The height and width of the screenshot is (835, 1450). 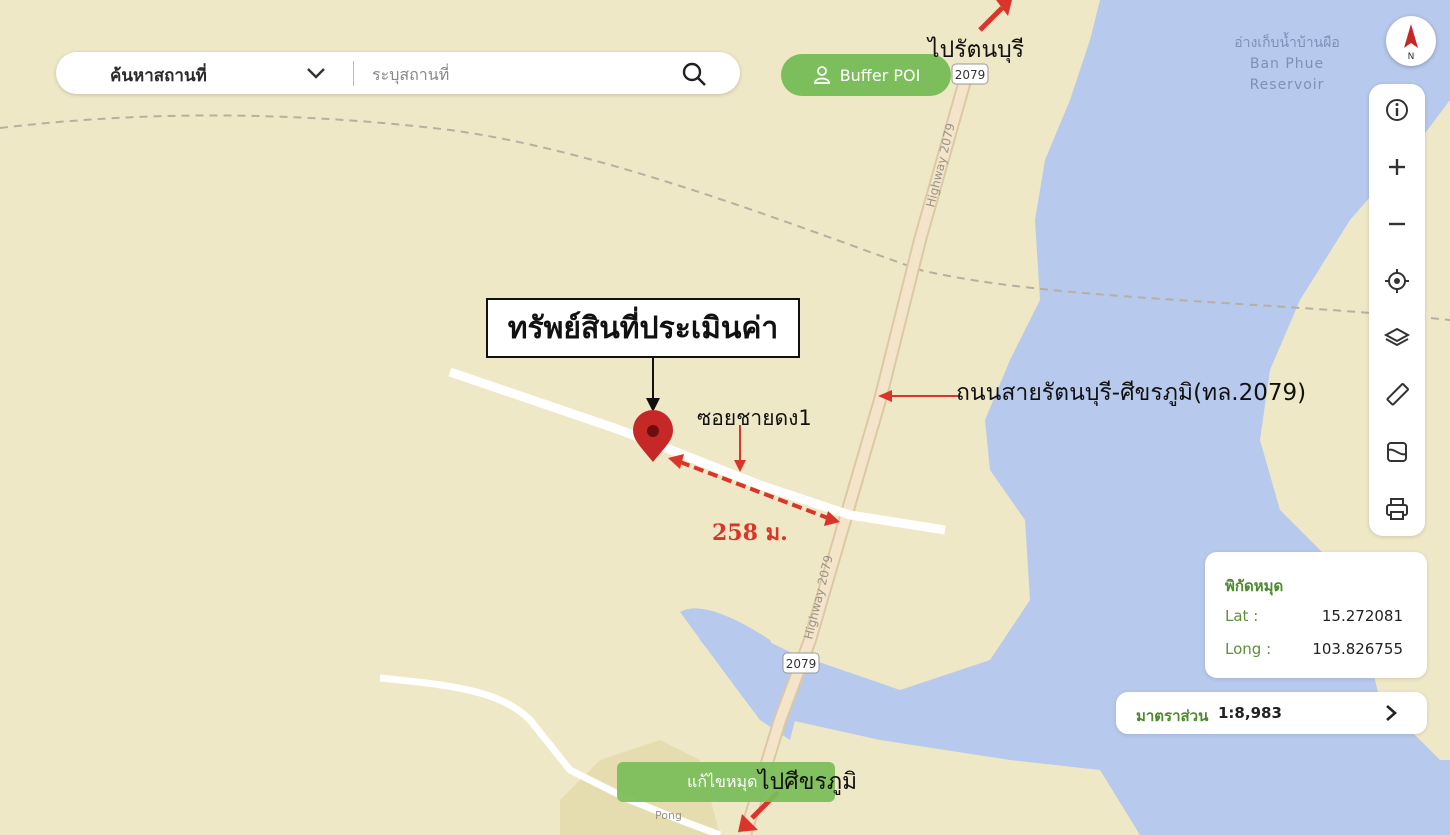 I want to click on to-ratanaburi-annotation: ไปรัตนบุรี, so click(x=976, y=50).